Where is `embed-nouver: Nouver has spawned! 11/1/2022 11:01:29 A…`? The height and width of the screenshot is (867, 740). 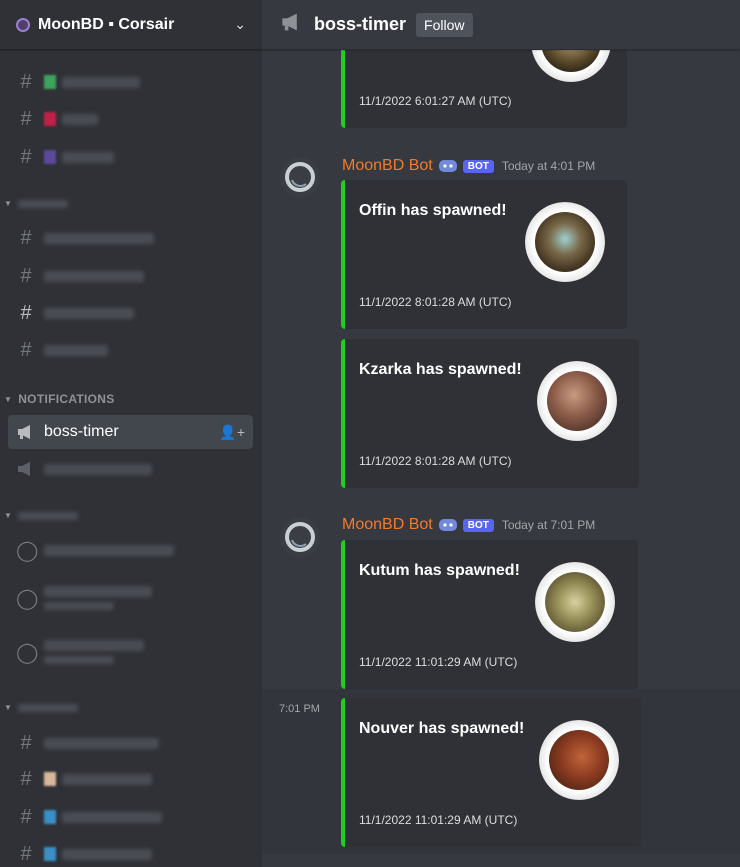 embed-nouver: Nouver has spawned! 11/1/2022 11:01:29 A… is located at coordinates (491, 772).